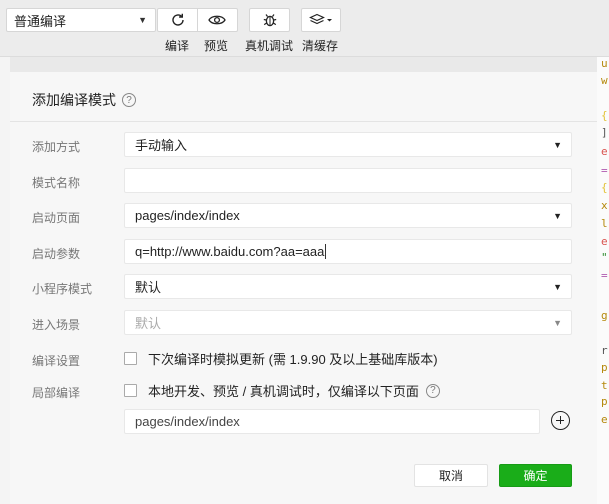 Image resolution: width=609 pixels, height=504 pixels. Describe the element at coordinates (604, 223) in the screenshot. I see `code-glyph: l` at that location.